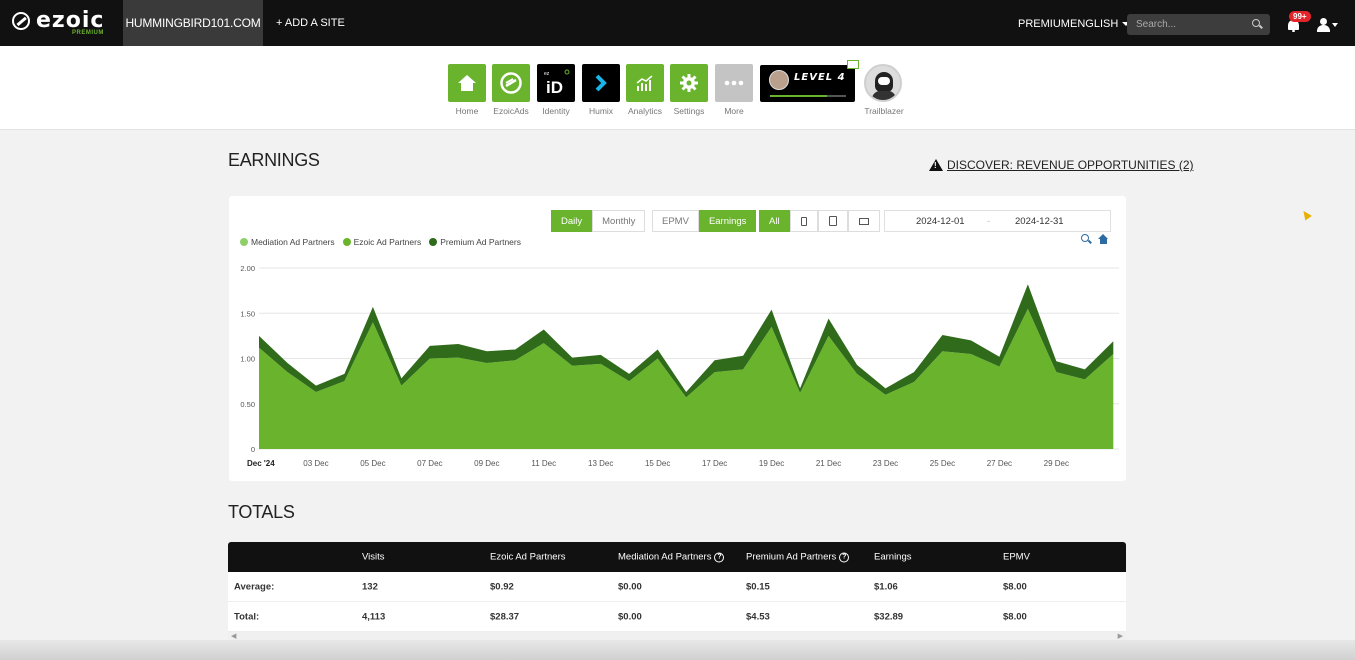  Describe the element at coordinates (1039, 221) in the screenshot. I see `date-end: 2024-12-31` at that location.